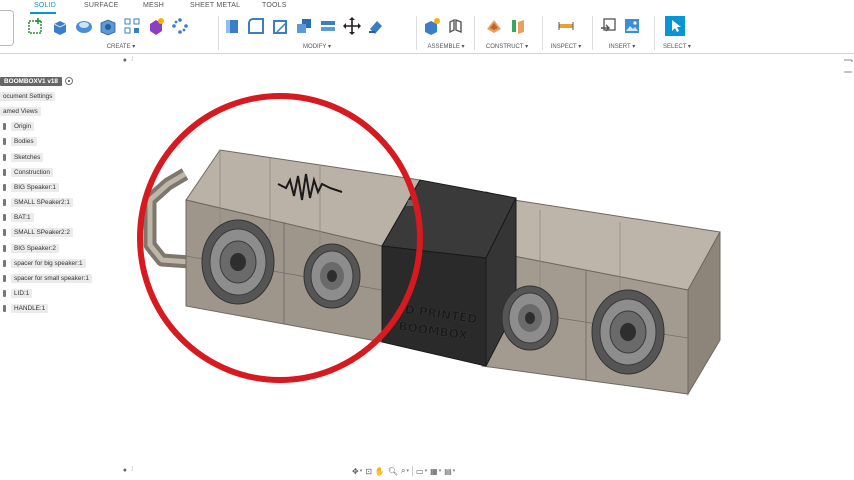 The width and height of the screenshot is (854, 480). I want to click on comments-panel: ● ⁞, so click(66, 472).